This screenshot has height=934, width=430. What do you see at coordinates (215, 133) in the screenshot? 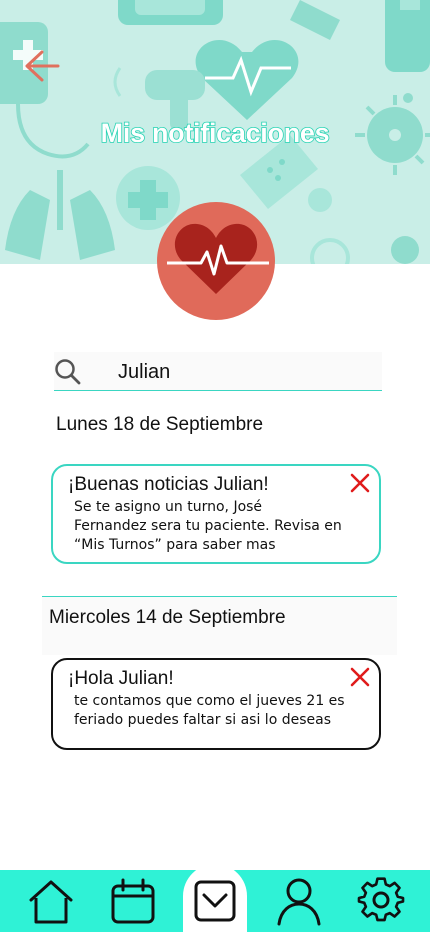
I see `page-title: Mis notificaciones` at bounding box center [215, 133].